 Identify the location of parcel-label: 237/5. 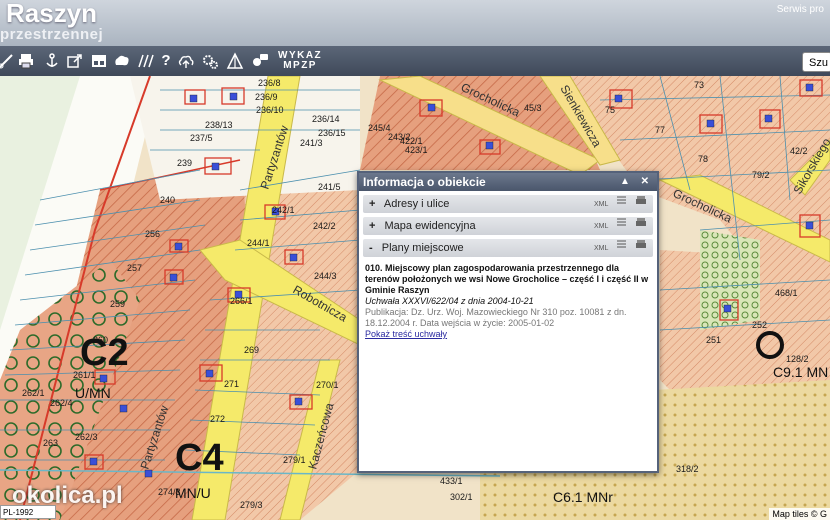
(201, 138).